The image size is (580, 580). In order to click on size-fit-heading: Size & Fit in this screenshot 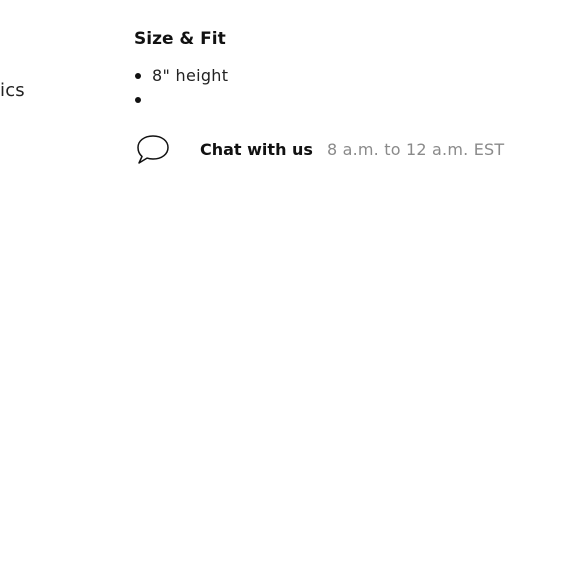, I will do `click(180, 39)`.